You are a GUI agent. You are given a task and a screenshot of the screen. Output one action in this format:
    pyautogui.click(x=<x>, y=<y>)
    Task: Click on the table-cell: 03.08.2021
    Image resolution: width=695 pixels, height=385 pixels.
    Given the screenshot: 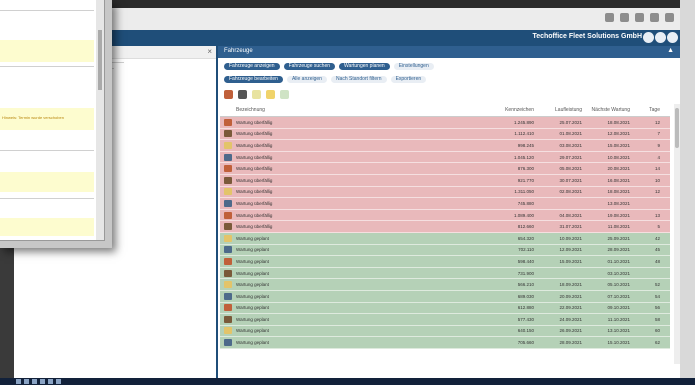 What is the action you would take?
    pyautogui.click(x=570, y=145)
    